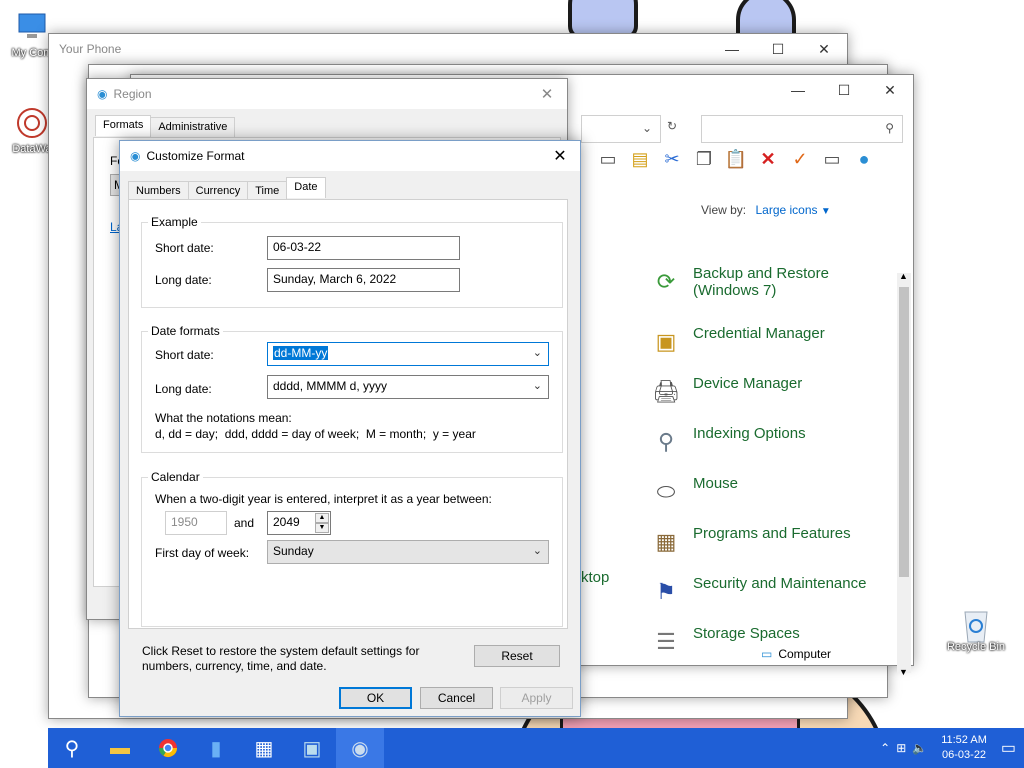 Image resolution: width=1024 pixels, height=768 pixels. I want to click on copy-icon: ❐, so click(704, 159).